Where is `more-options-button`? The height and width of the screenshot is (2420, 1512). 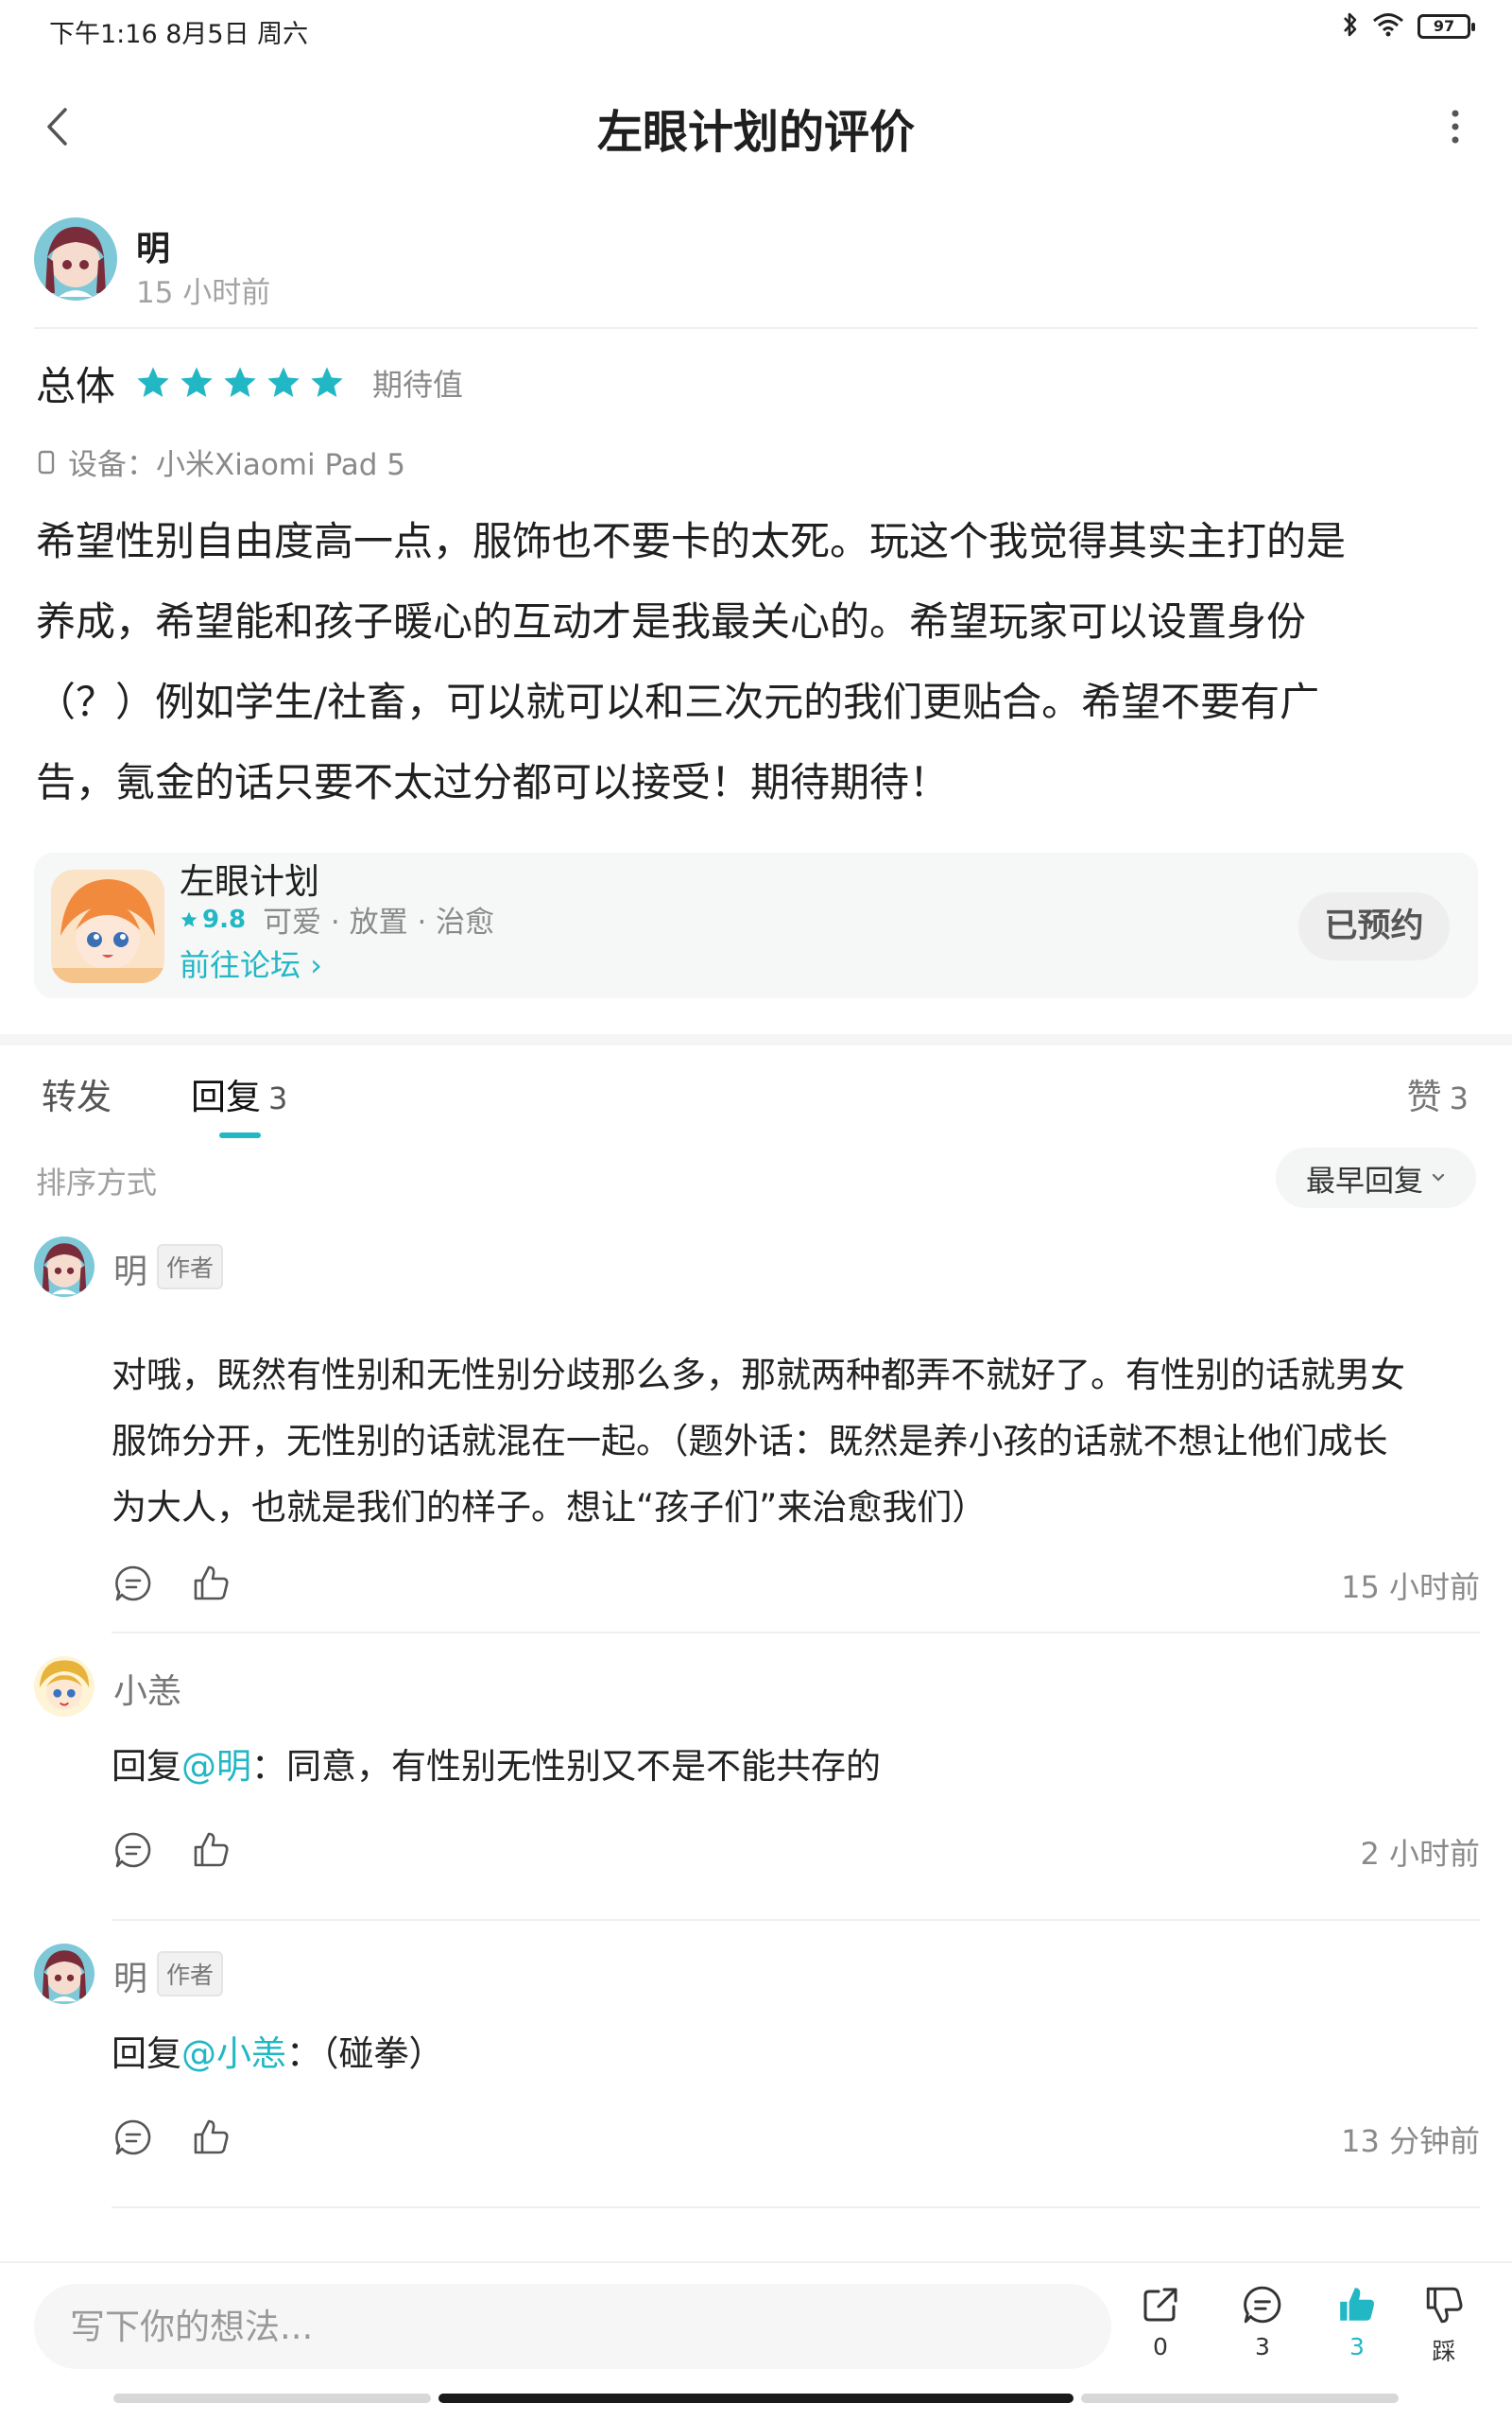 more-options-button is located at coordinates (1455, 126).